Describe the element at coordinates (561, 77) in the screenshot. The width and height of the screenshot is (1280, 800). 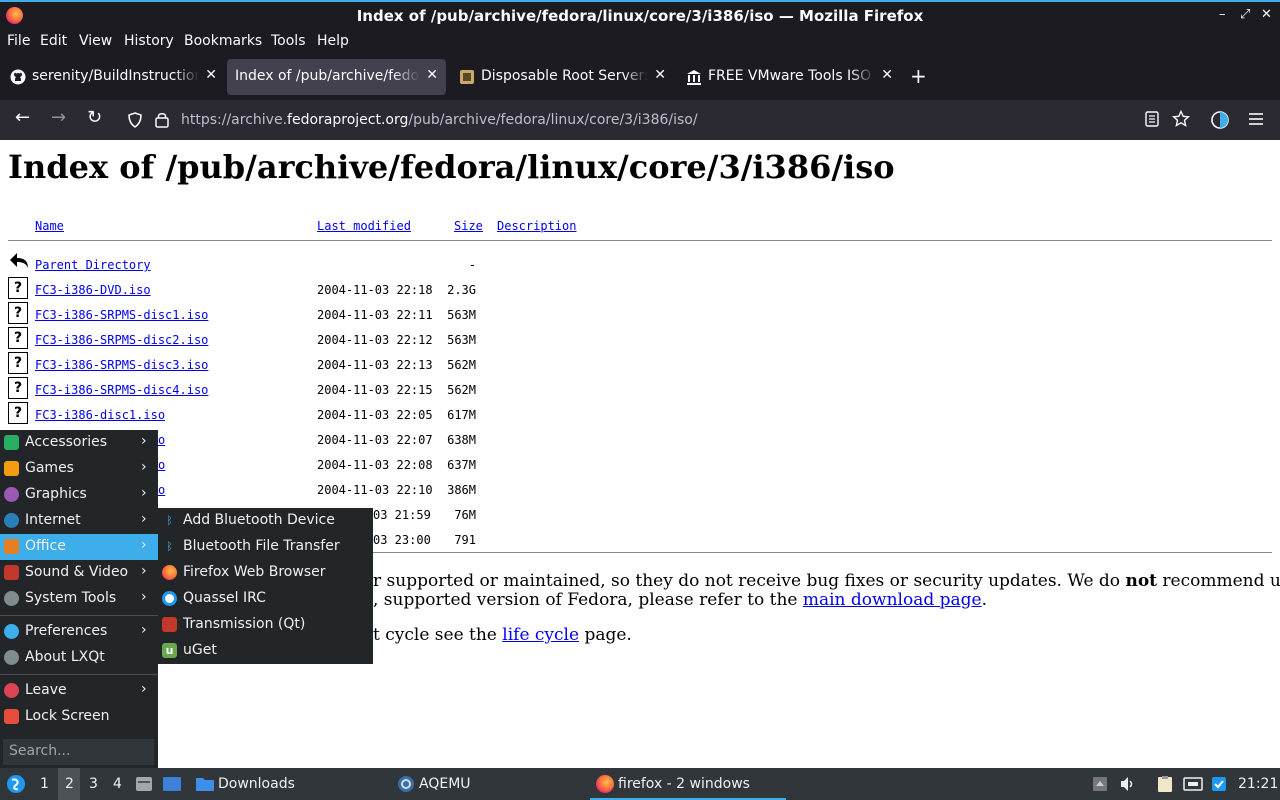
I see `tab-disposable-root: Disposable Root Servers ✕` at that location.